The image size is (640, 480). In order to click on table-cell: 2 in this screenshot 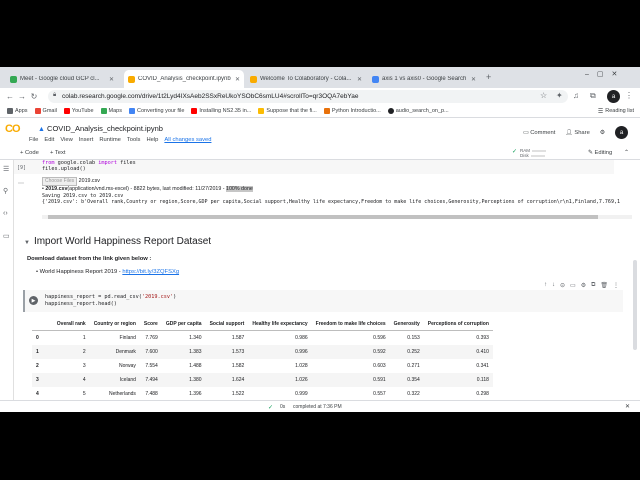, I will do `click(71, 352)`.